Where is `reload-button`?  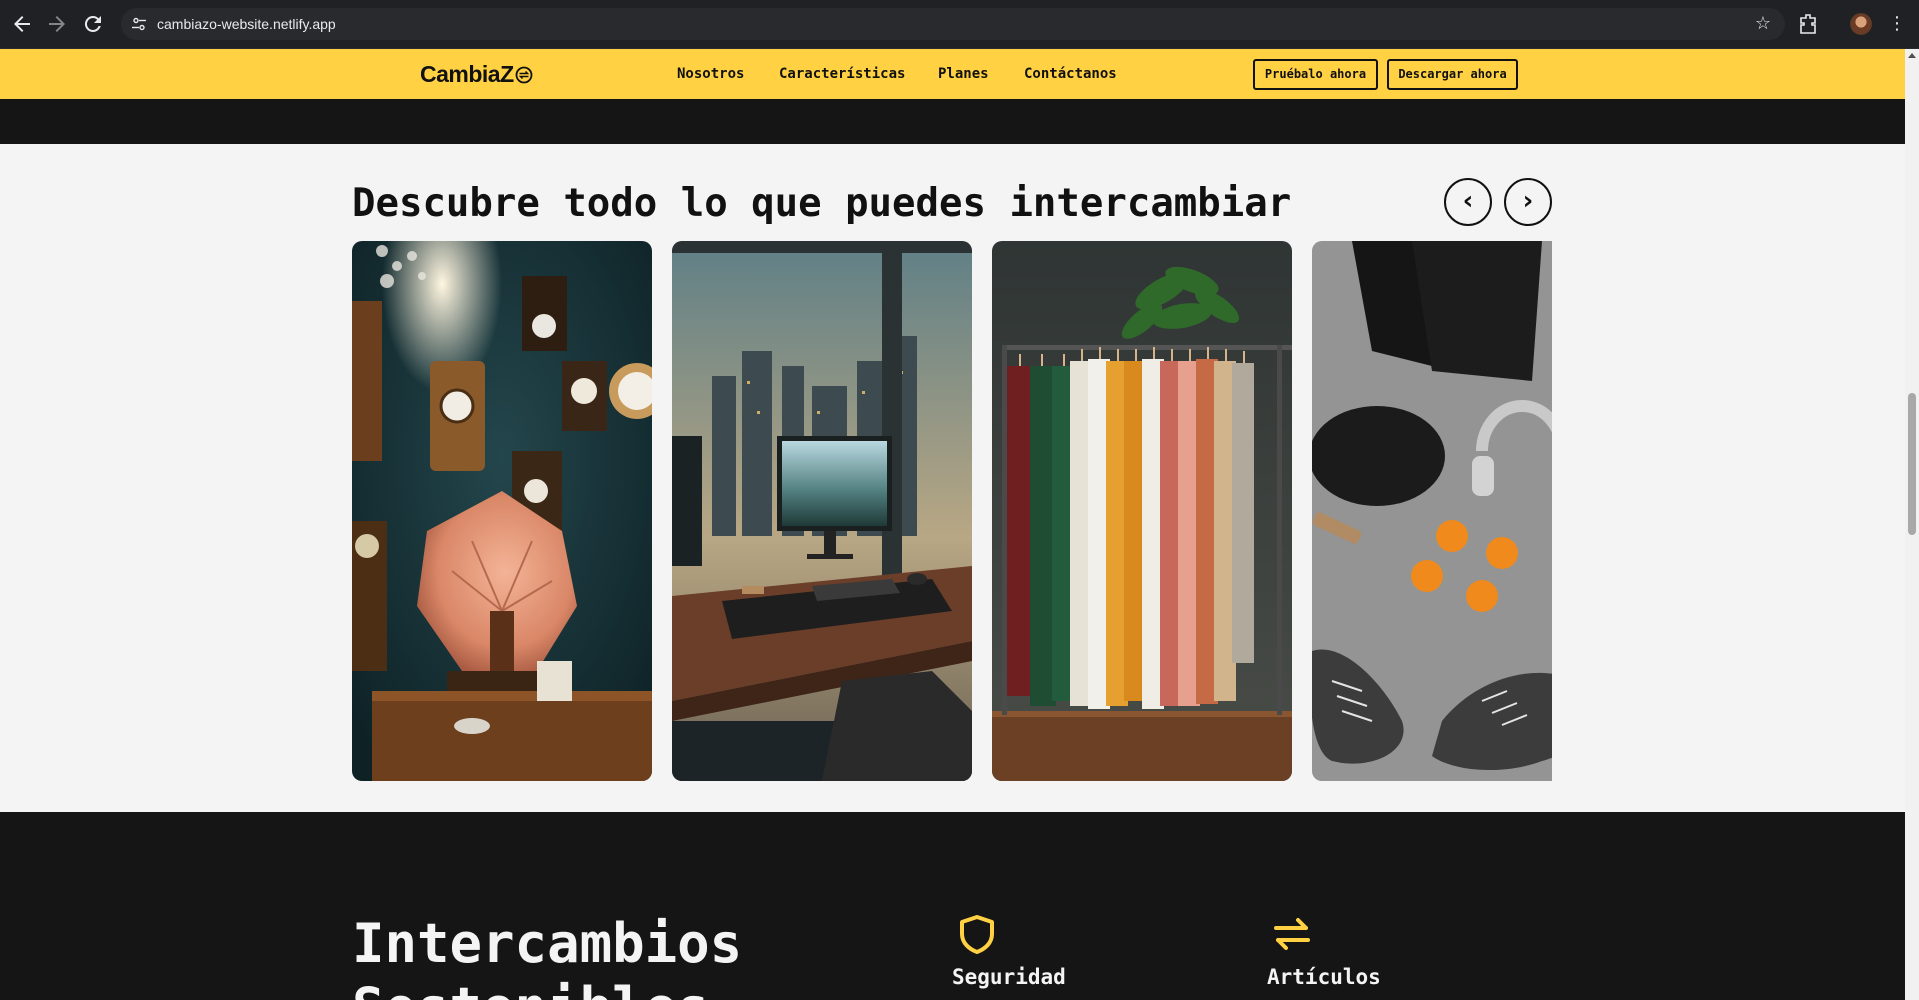
reload-button is located at coordinates (93, 24).